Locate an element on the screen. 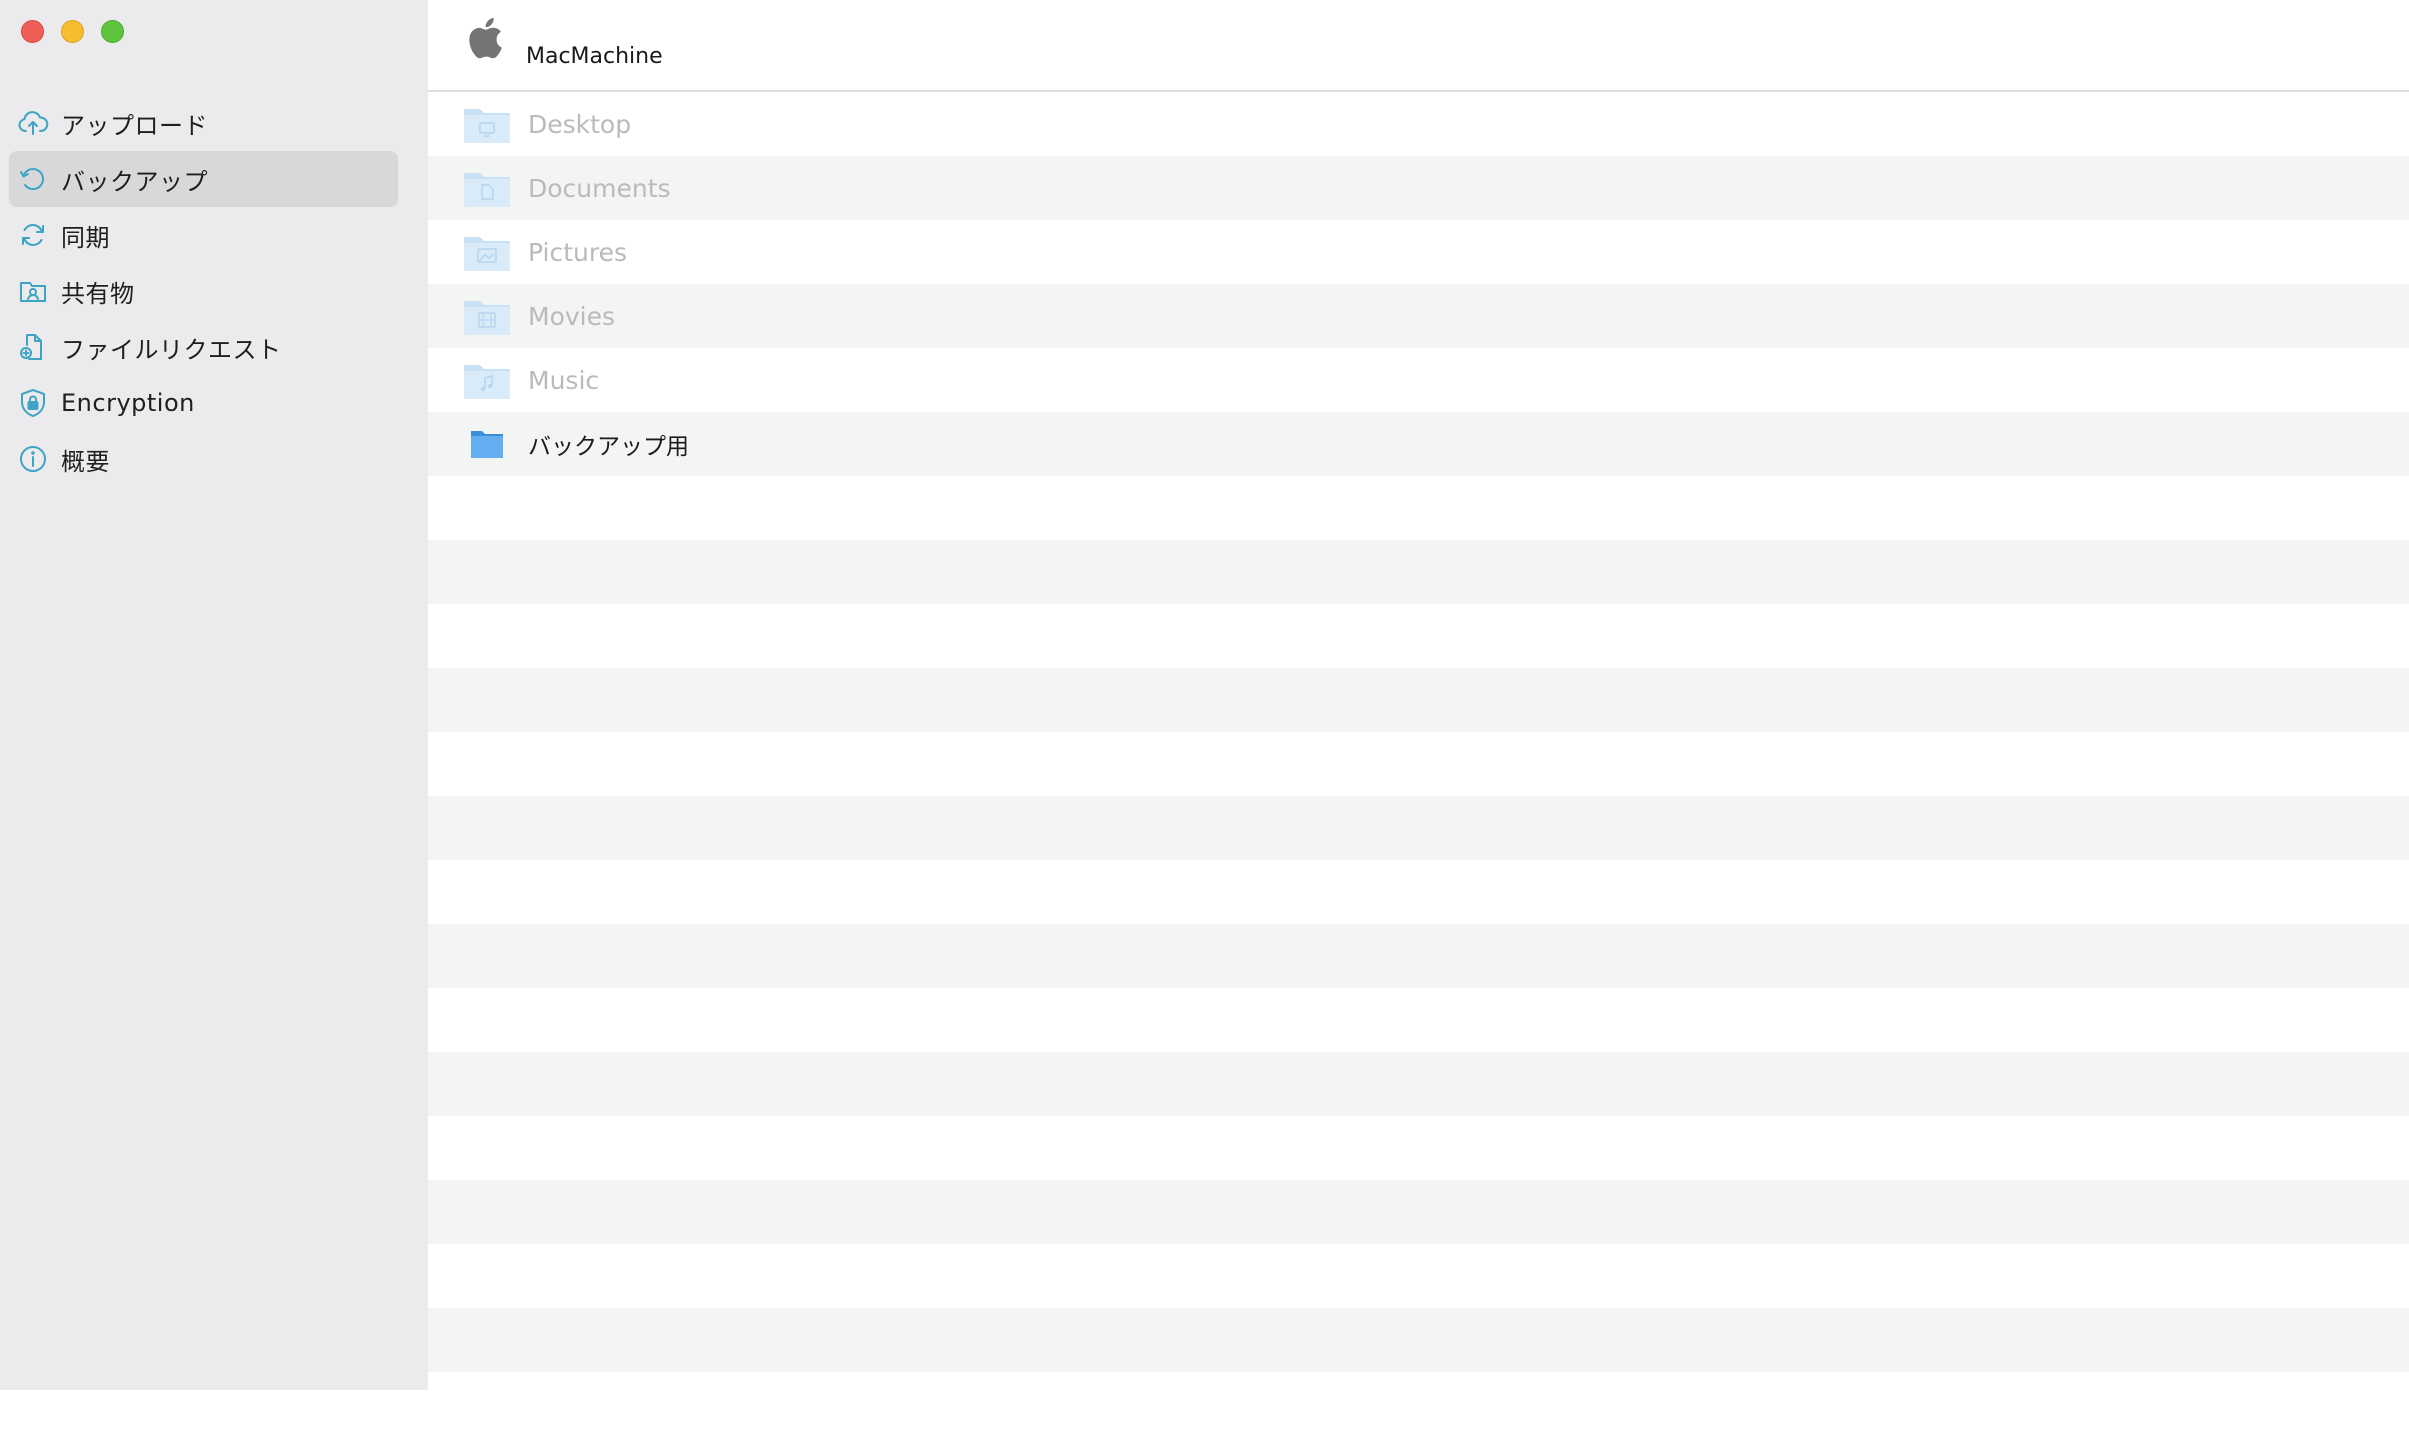  sidebar-item-shared: 共有物 is located at coordinates (203, 291).